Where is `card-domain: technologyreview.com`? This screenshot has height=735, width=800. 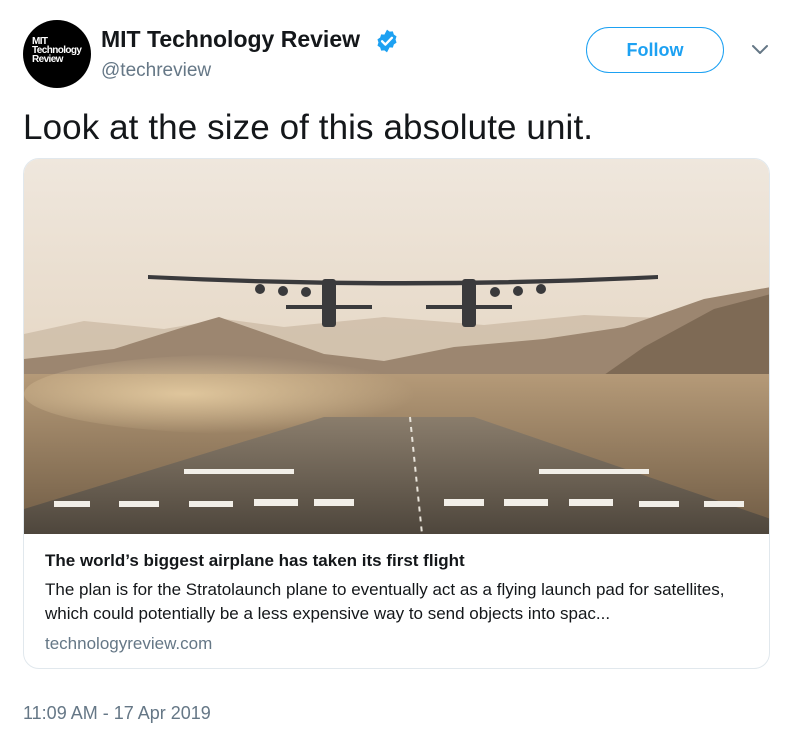
card-domain: technologyreview.com is located at coordinates (129, 643).